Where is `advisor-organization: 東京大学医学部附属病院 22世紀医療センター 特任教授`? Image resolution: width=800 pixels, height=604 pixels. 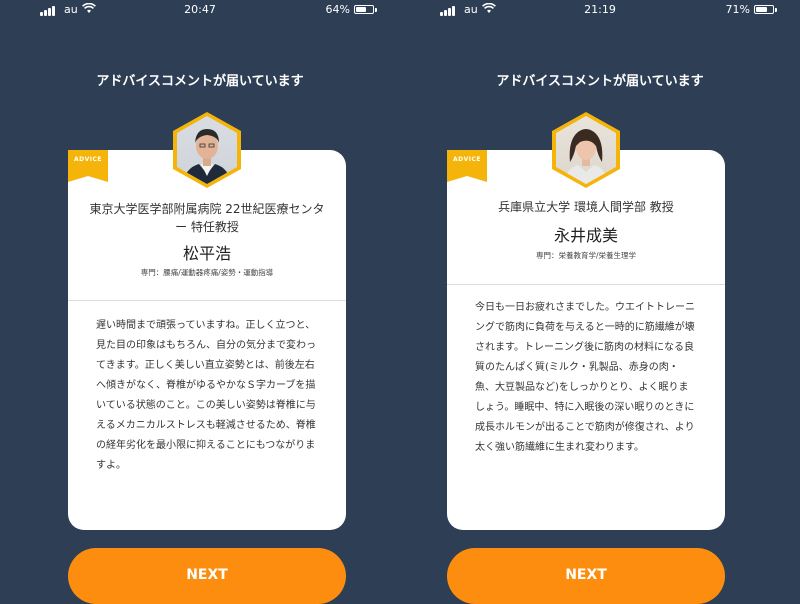
advisor-organization: 東京大学医学部附属病院 22世紀医療センター 特任教授 is located at coordinates (207, 218).